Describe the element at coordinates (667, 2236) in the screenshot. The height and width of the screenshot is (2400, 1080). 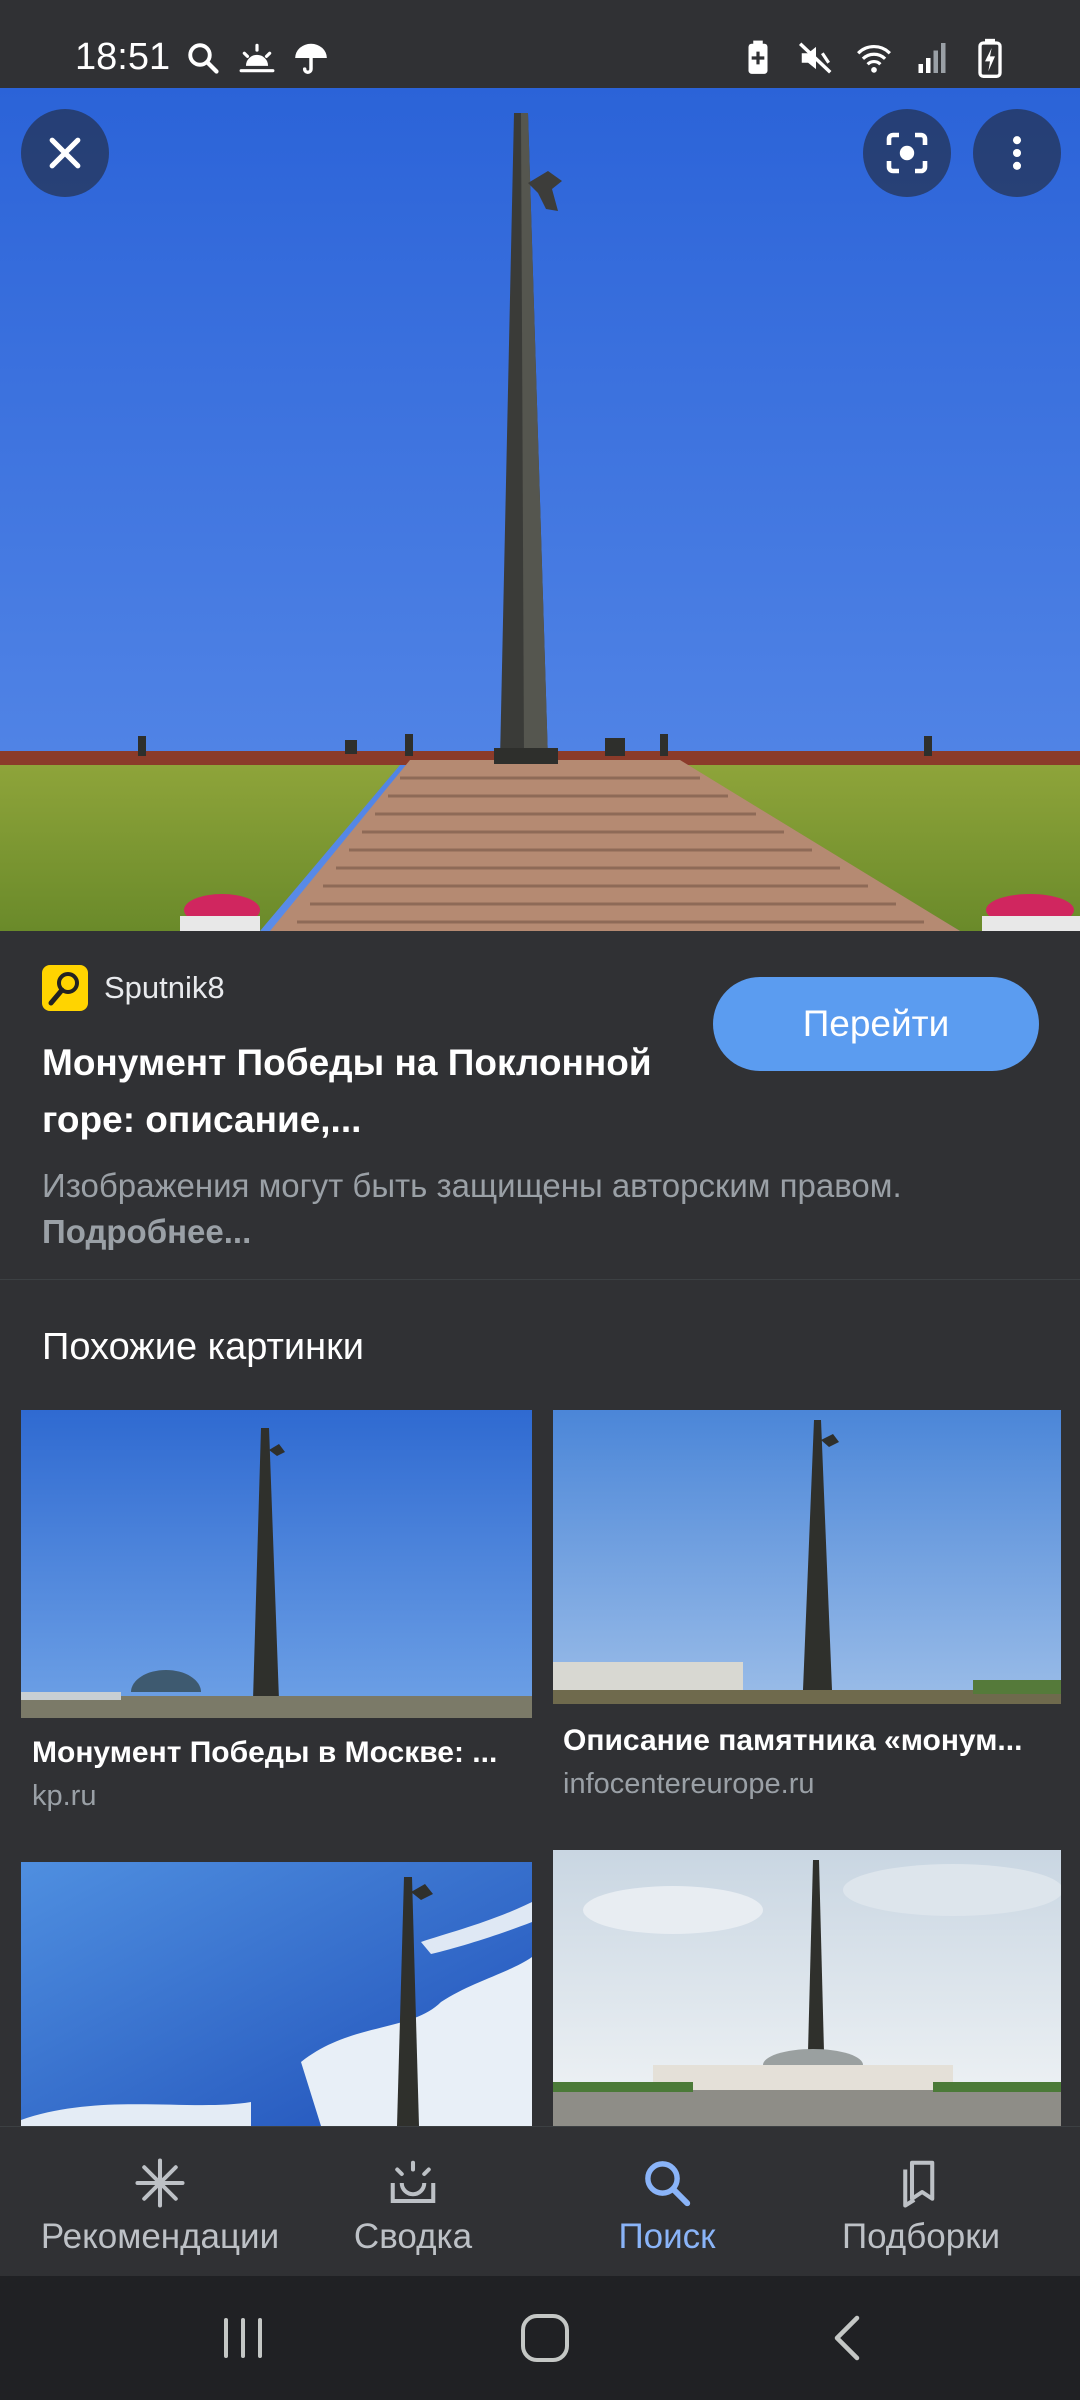
I see `nav-label: Поиск` at that location.